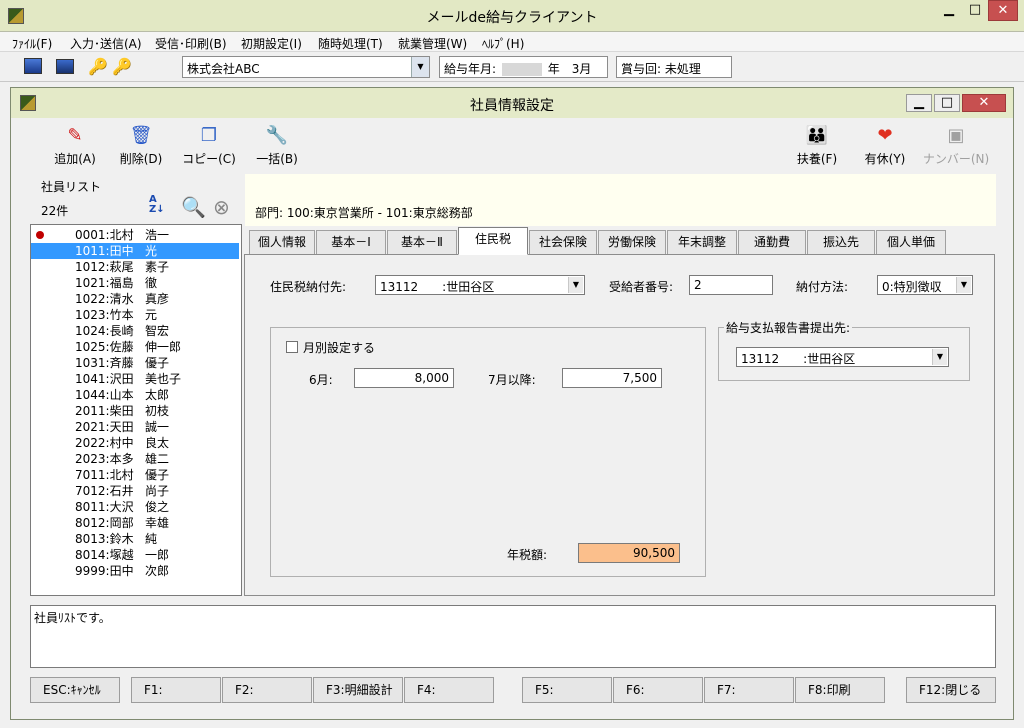 The height and width of the screenshot is (728, 1024). What do you see at coordinates (306, 67) in the screenshot?
I see `company-select: 株式会社ABC ▼` at bounding box center [306, 67].